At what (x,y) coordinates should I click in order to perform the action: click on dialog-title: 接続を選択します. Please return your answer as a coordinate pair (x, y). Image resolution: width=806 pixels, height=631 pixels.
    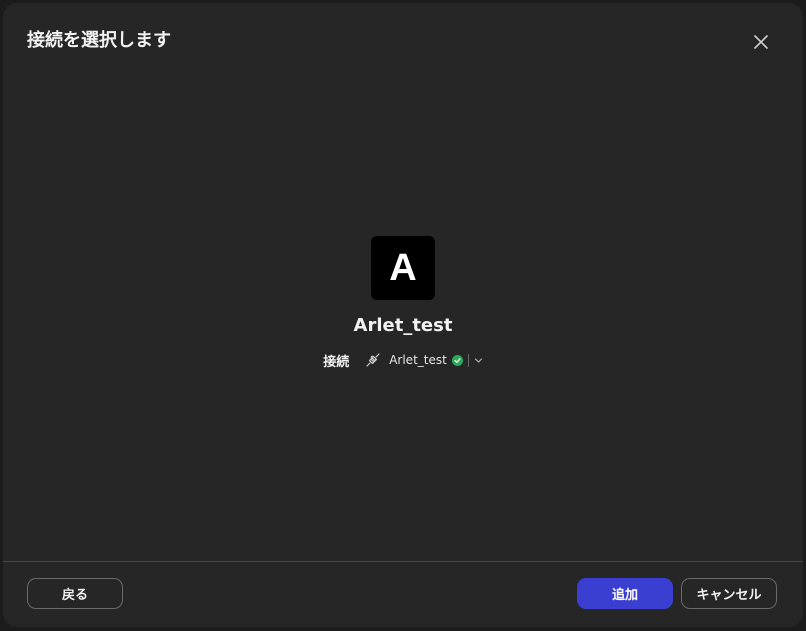
    Looking at the image, I should click on (99, 40).